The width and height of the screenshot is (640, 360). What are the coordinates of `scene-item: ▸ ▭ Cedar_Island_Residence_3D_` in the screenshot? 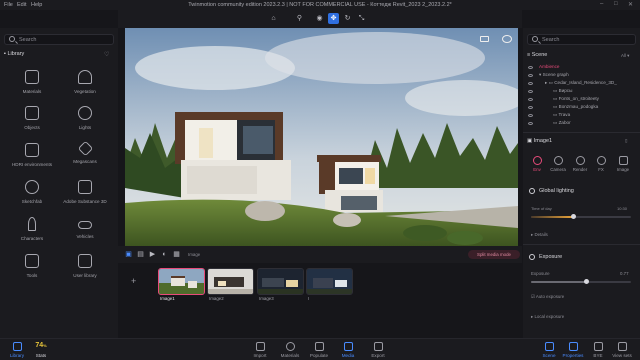 It's located at (581, 83).